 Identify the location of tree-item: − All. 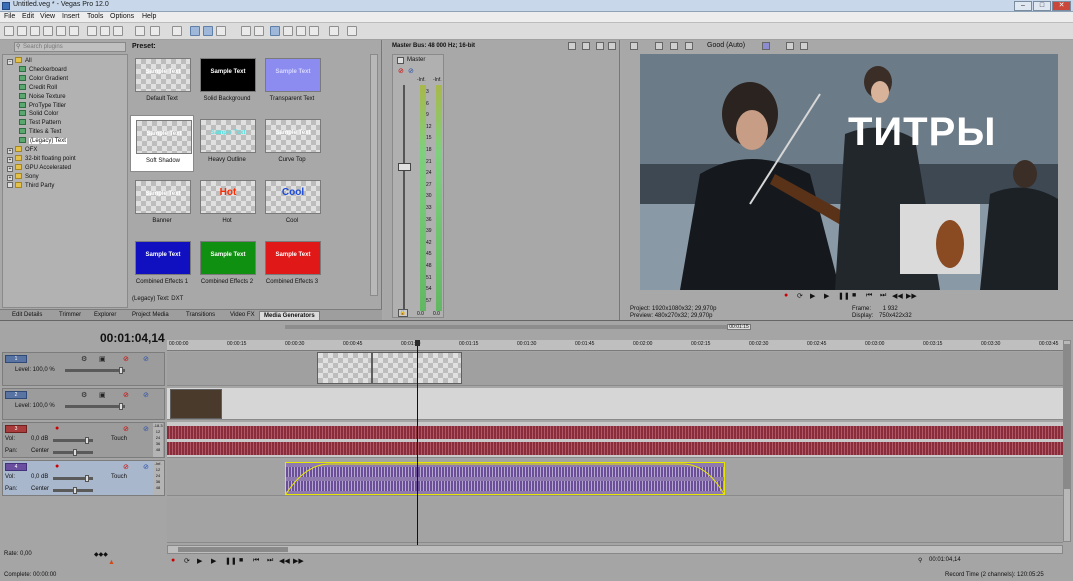
(19, 61).